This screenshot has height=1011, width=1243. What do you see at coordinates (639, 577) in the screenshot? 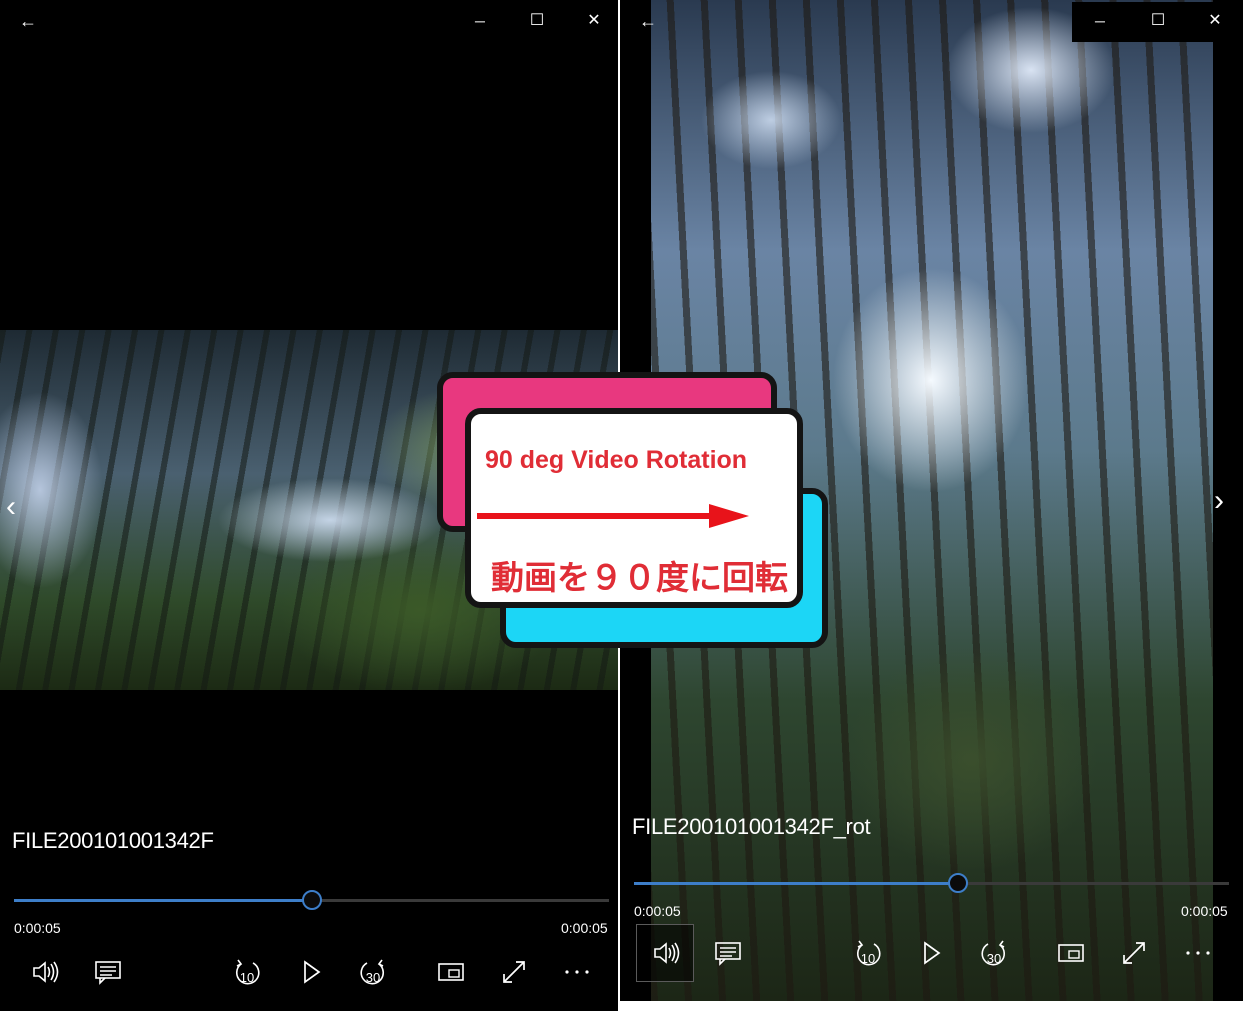
I see `overlay-japanese-text: 動画を９０度に回転` at bounding box center [639, 577].